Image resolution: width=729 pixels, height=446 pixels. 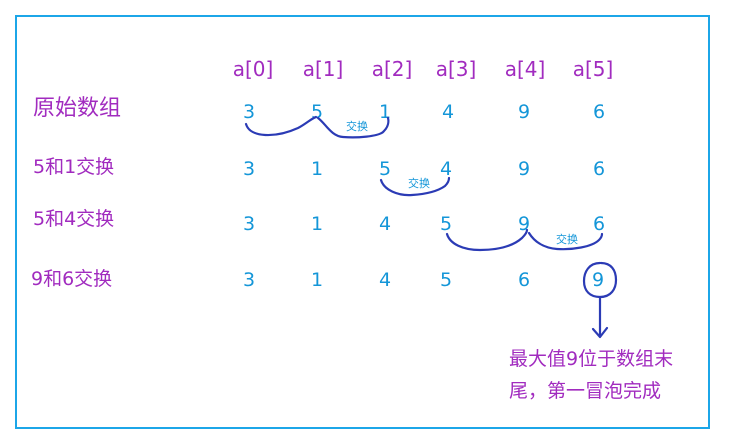 I want to click on swap-arc-r1, so click(x=415, y=186).